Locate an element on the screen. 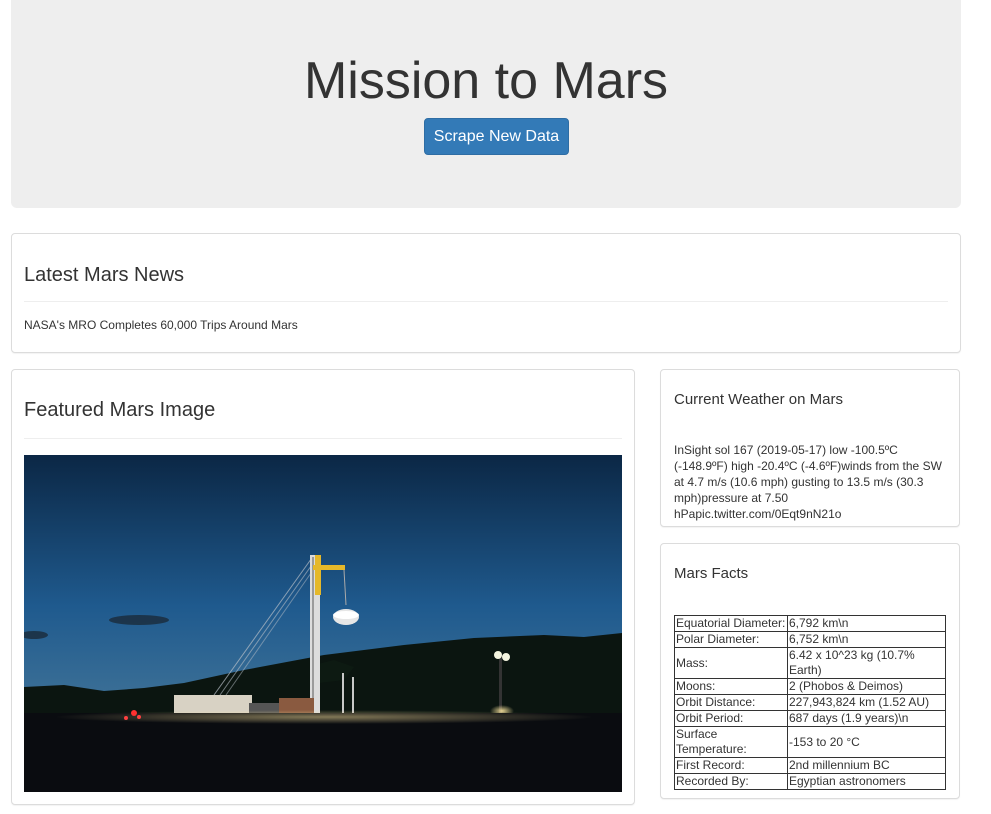 The width and height of the screenshot is (991, 814). page-title: Mission to Mars is located at coordinates (486, 81).